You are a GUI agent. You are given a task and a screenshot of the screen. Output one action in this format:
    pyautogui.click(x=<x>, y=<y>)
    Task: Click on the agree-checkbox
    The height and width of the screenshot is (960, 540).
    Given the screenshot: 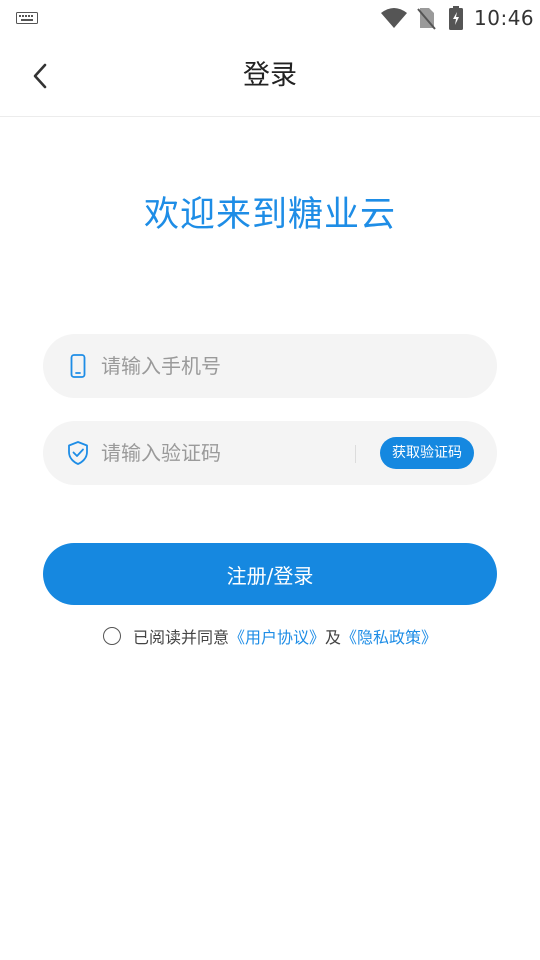 What is the action you would take?
    pyautogui.click(x=111, y=636)
    